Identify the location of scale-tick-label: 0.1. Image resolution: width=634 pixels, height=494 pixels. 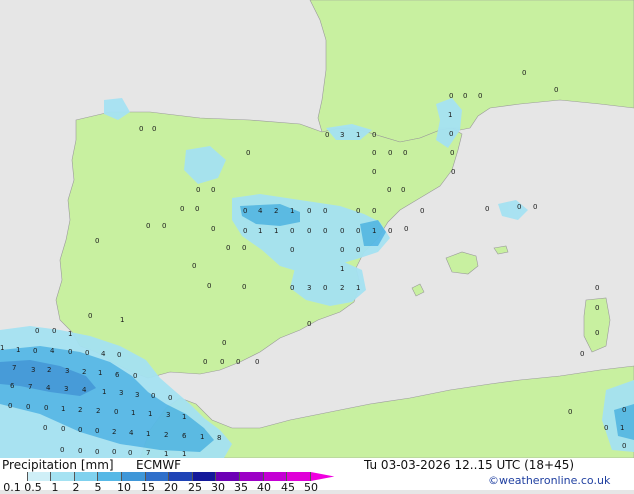
(12, 487).